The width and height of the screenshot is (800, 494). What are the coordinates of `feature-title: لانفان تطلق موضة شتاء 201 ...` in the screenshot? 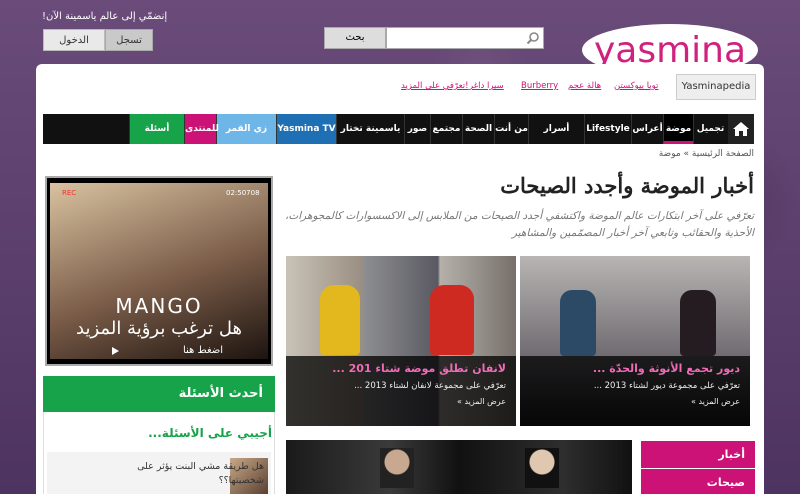 It's located at (401, 368).